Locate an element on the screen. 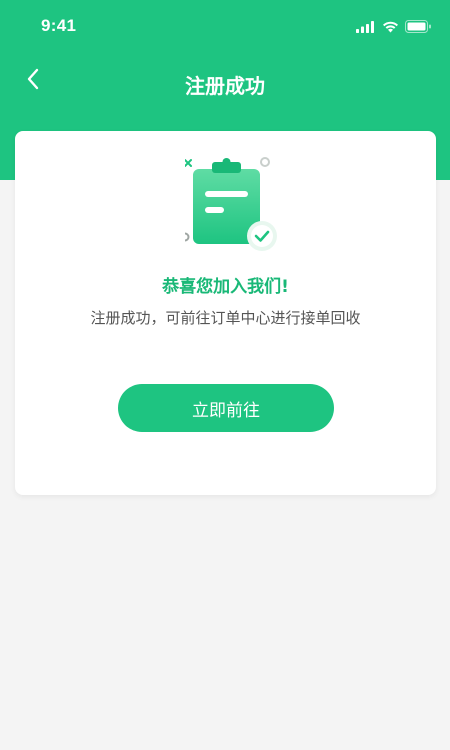  signal-icon is located at coordinates (366, 27).